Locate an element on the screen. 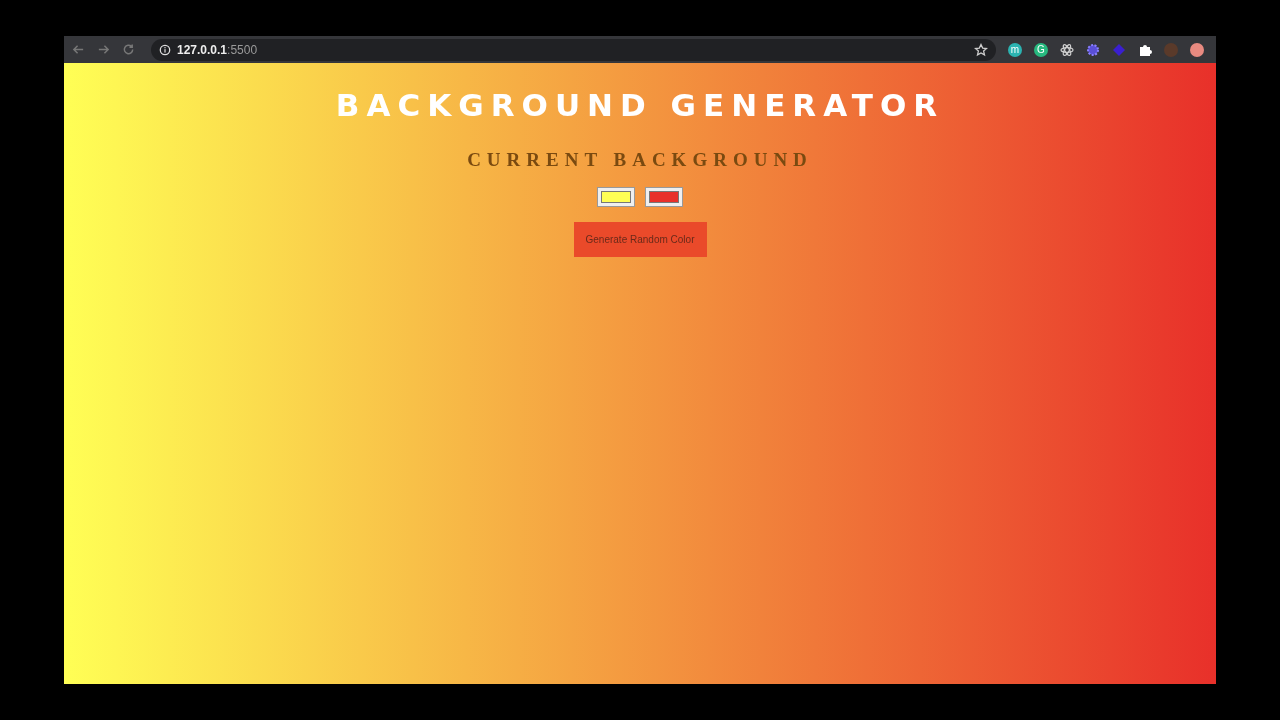 The image size is (1280, 720). star-icon is located at coordinates (981, 49).